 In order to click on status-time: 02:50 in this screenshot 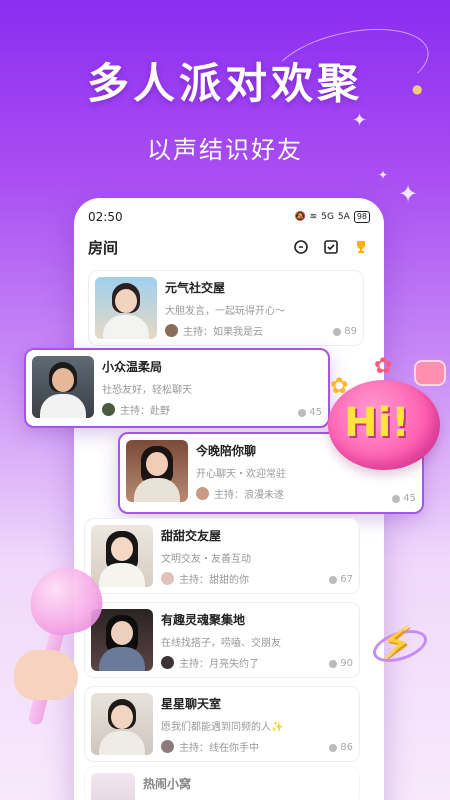, I will do `click(105, 217)`.